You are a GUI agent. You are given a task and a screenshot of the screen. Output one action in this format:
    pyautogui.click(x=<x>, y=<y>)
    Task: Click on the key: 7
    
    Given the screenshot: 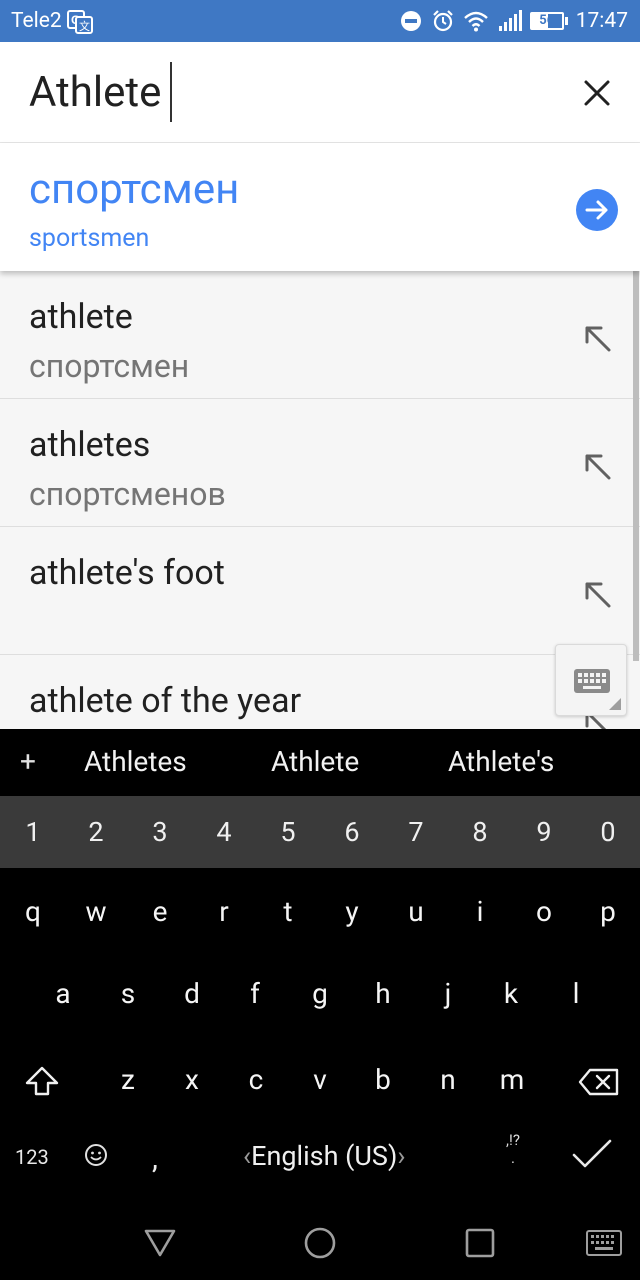 What is the action you would take?
    pyautogui.click(x=416, y=832)
    